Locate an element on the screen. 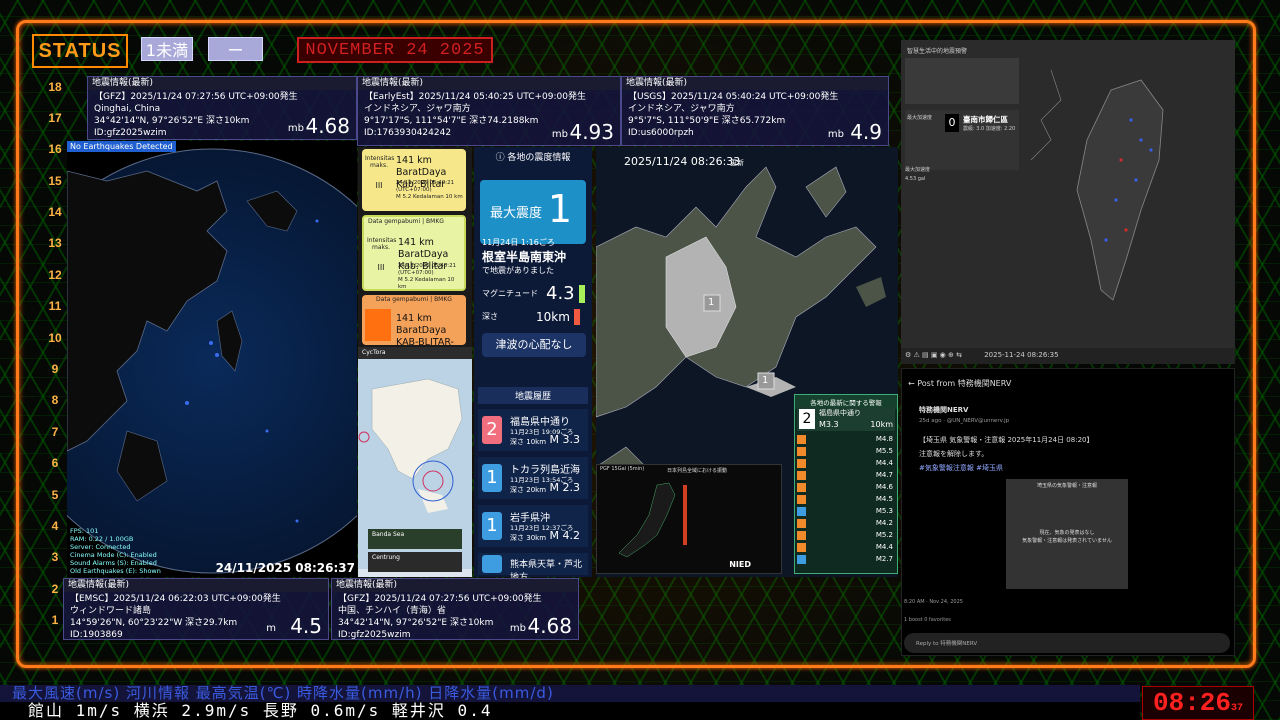 This screenshot has height=720, width=1280. card-magnitude: 4.5 is located at coordinates (306, 626).